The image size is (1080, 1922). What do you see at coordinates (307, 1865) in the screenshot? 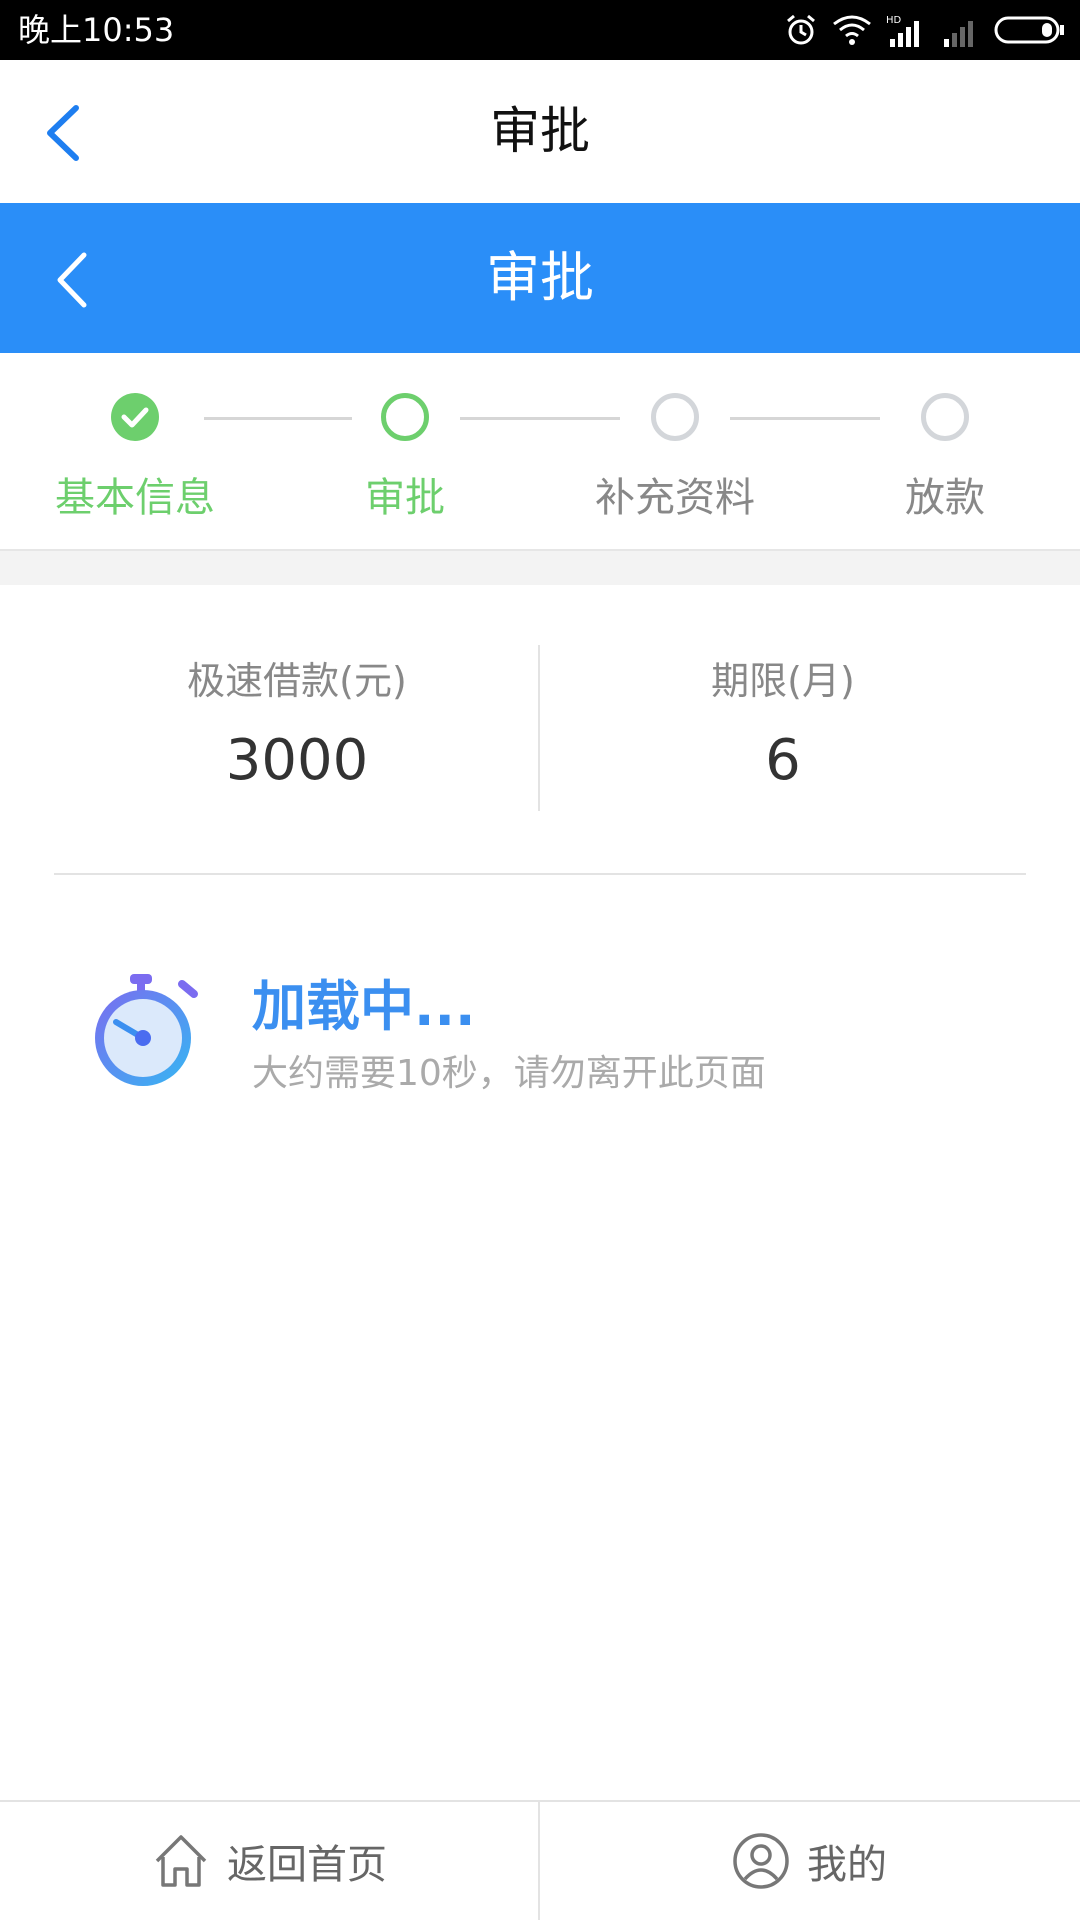
I see `home-label: 返回首页` at bounding box center [307, 1865].